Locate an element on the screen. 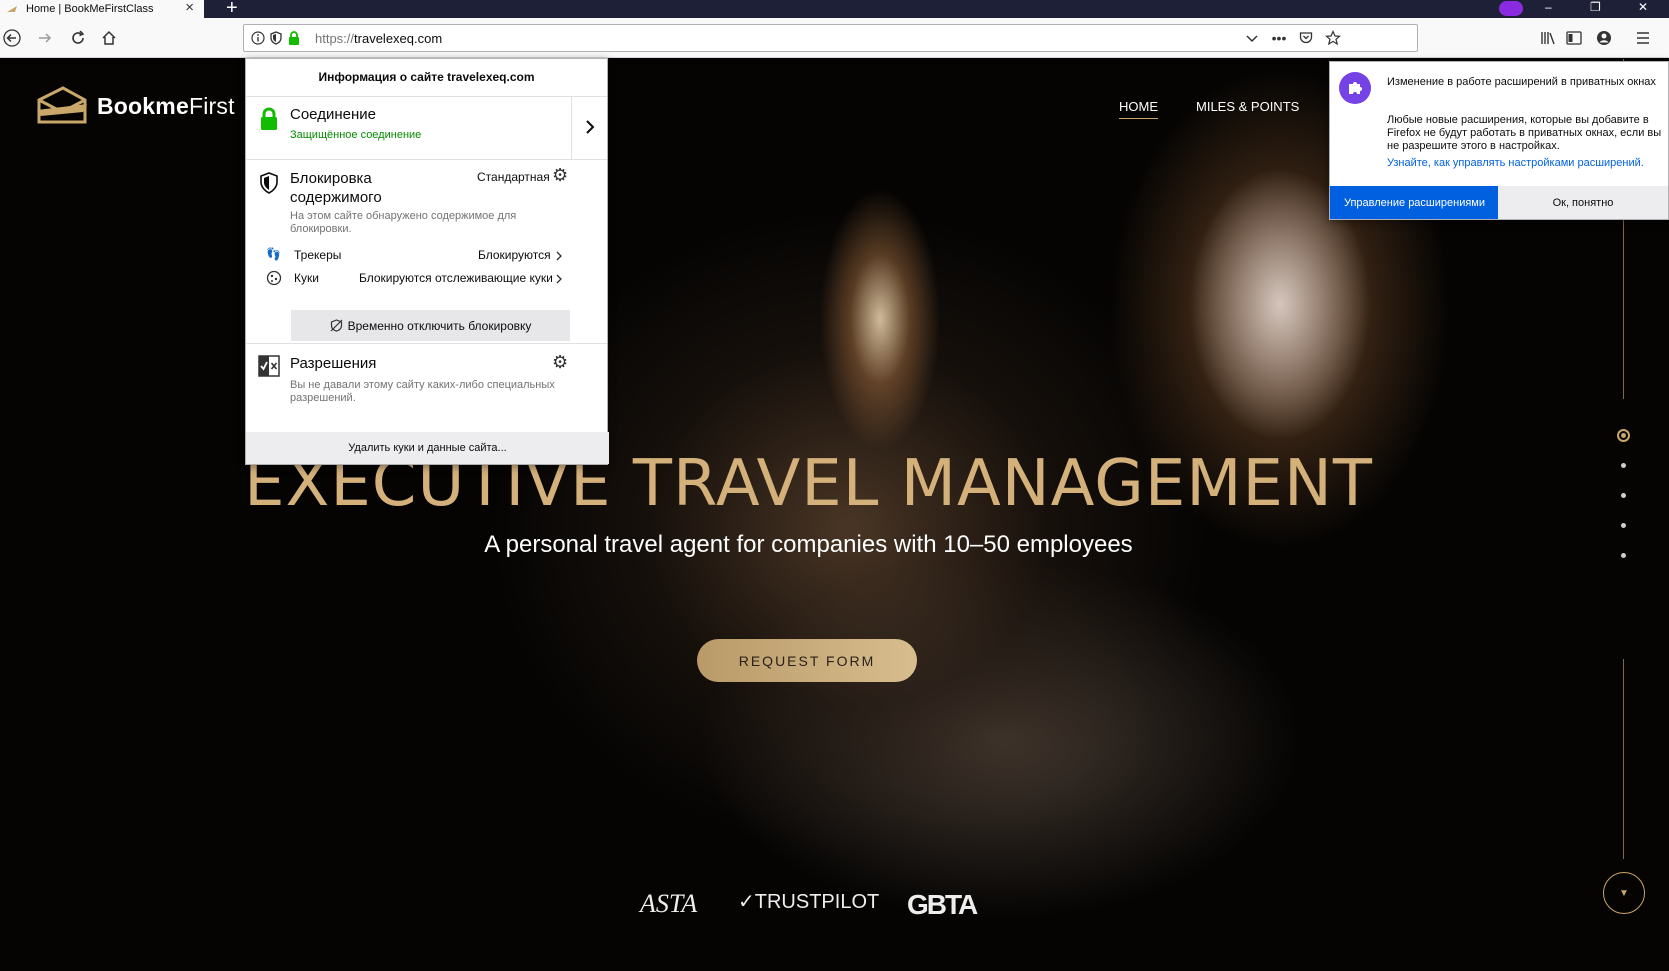 This screenshot has width=1669, height=971. pocket-icon is located at coordinates (1306, 38).